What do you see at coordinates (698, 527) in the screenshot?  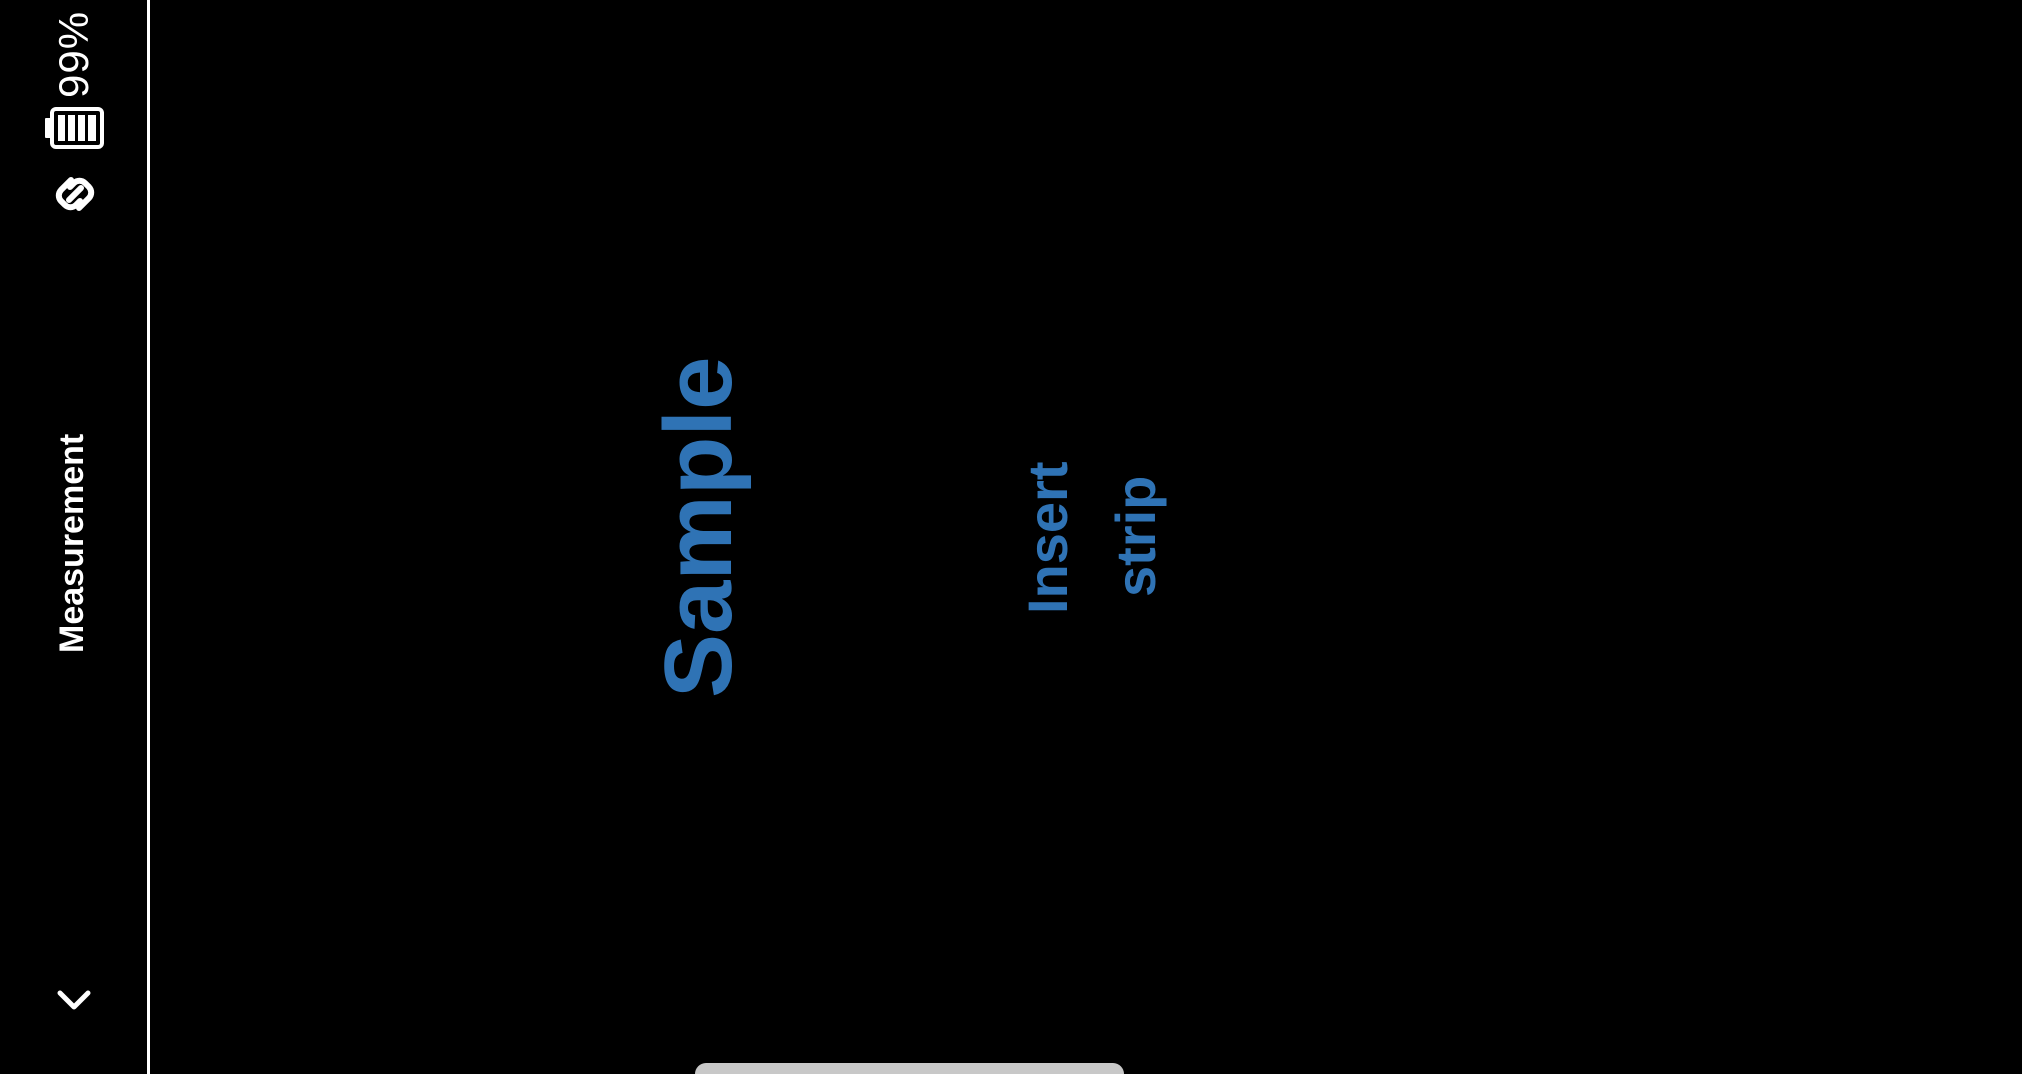 I see `sample-label: Sample` at bounding box center [698, 527].